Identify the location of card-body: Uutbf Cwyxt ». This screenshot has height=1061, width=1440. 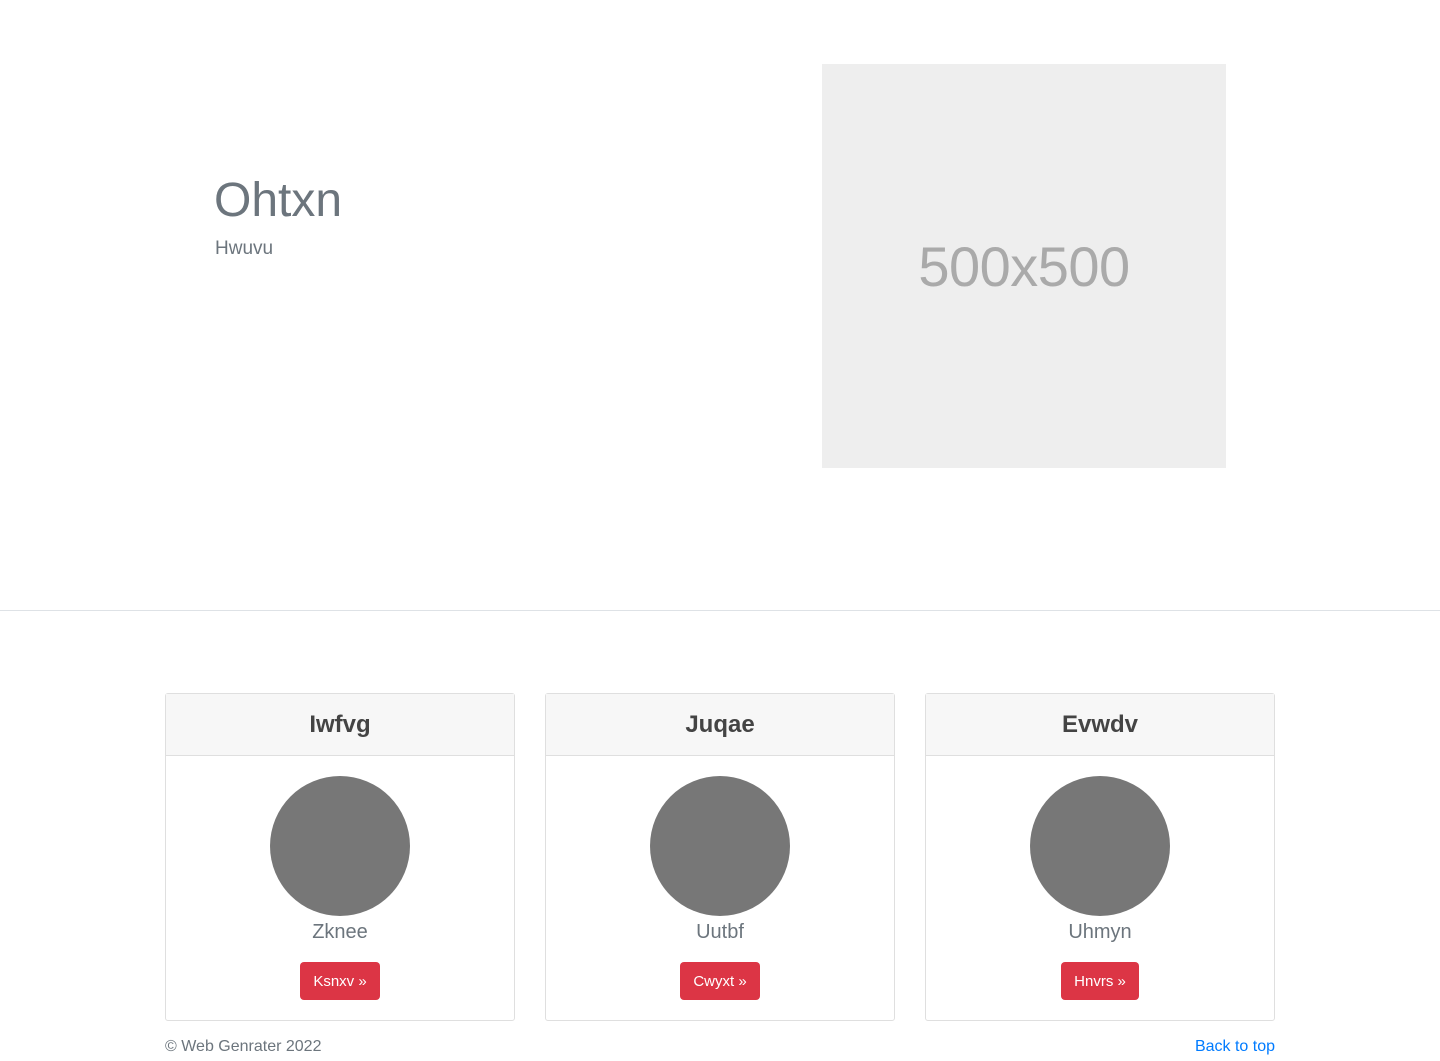
(720, 878).